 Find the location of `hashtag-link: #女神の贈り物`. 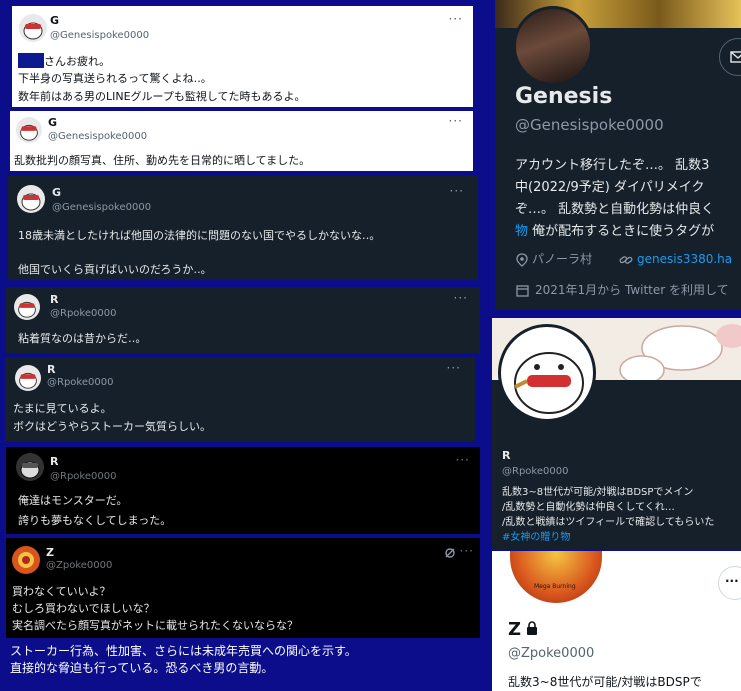

hashtag-link: #女神の贈り物 is located at coordinates (536, 537).